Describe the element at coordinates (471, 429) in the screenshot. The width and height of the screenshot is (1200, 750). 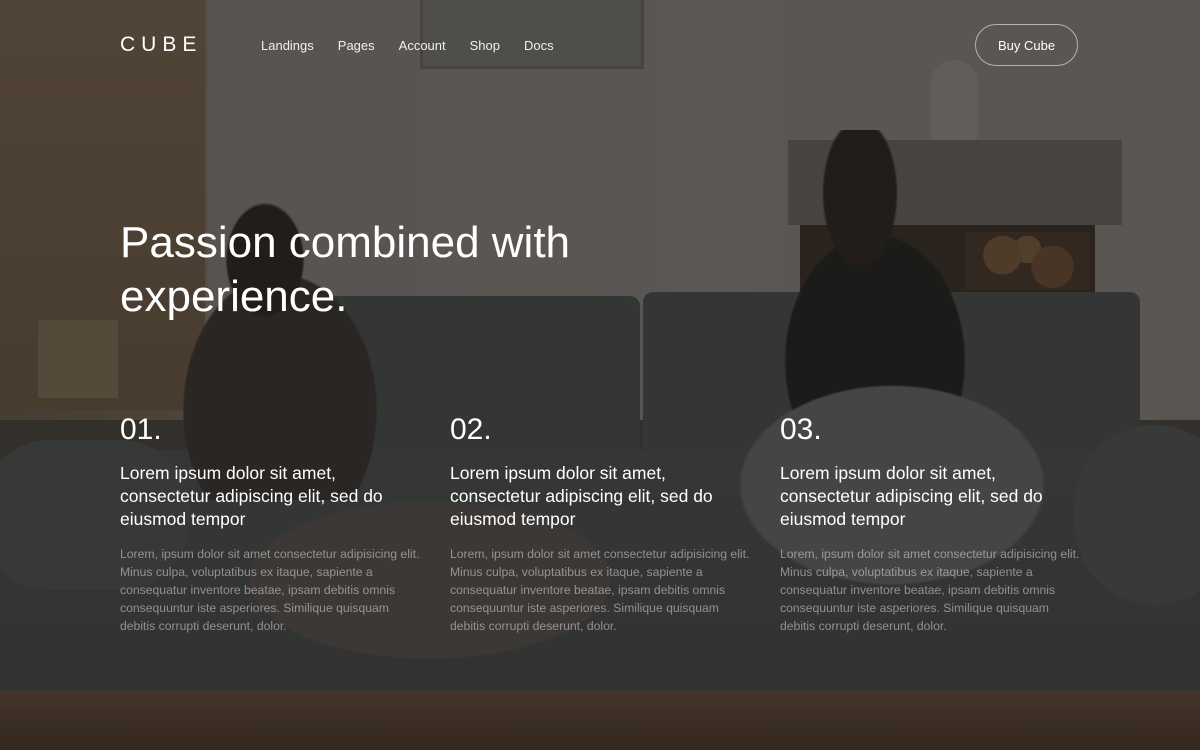
I see `feature-number: 02.` at that location.